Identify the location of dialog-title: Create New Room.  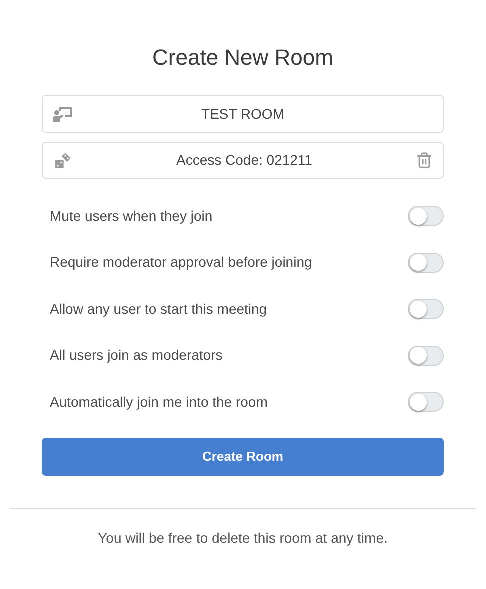
(243, 58).